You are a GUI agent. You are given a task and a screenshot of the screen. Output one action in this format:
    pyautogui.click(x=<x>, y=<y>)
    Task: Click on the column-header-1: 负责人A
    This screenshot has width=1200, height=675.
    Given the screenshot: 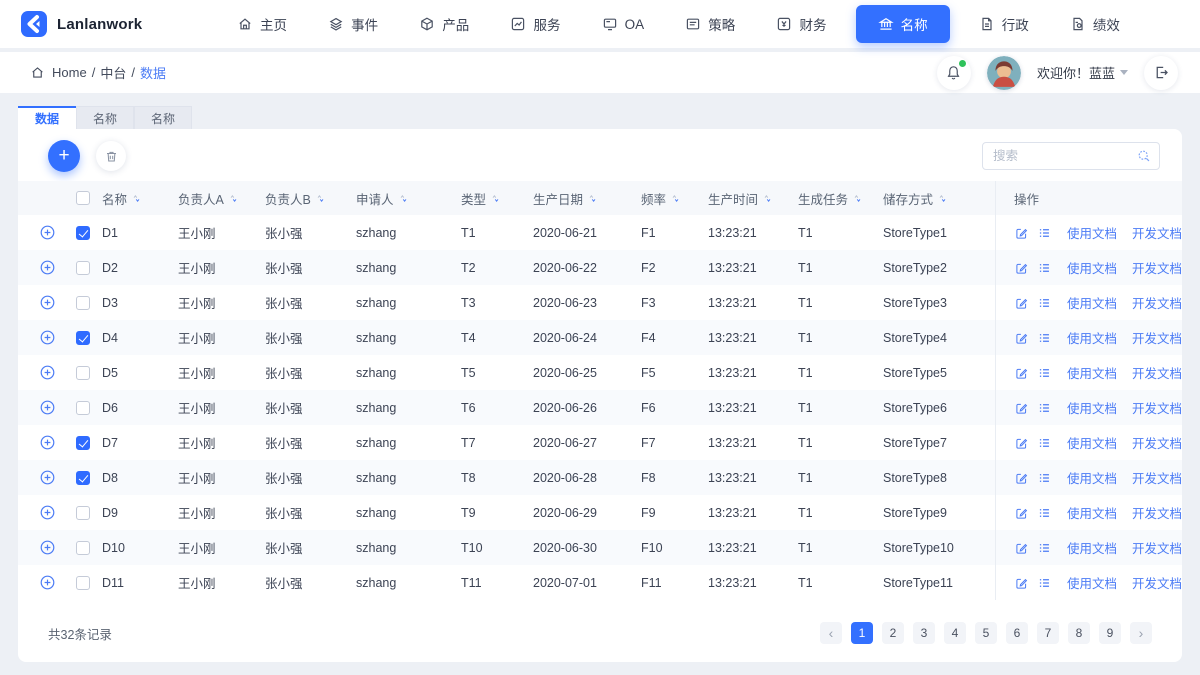 What is the action you would take?
    pyautogui.click(x=221, y=198)
    